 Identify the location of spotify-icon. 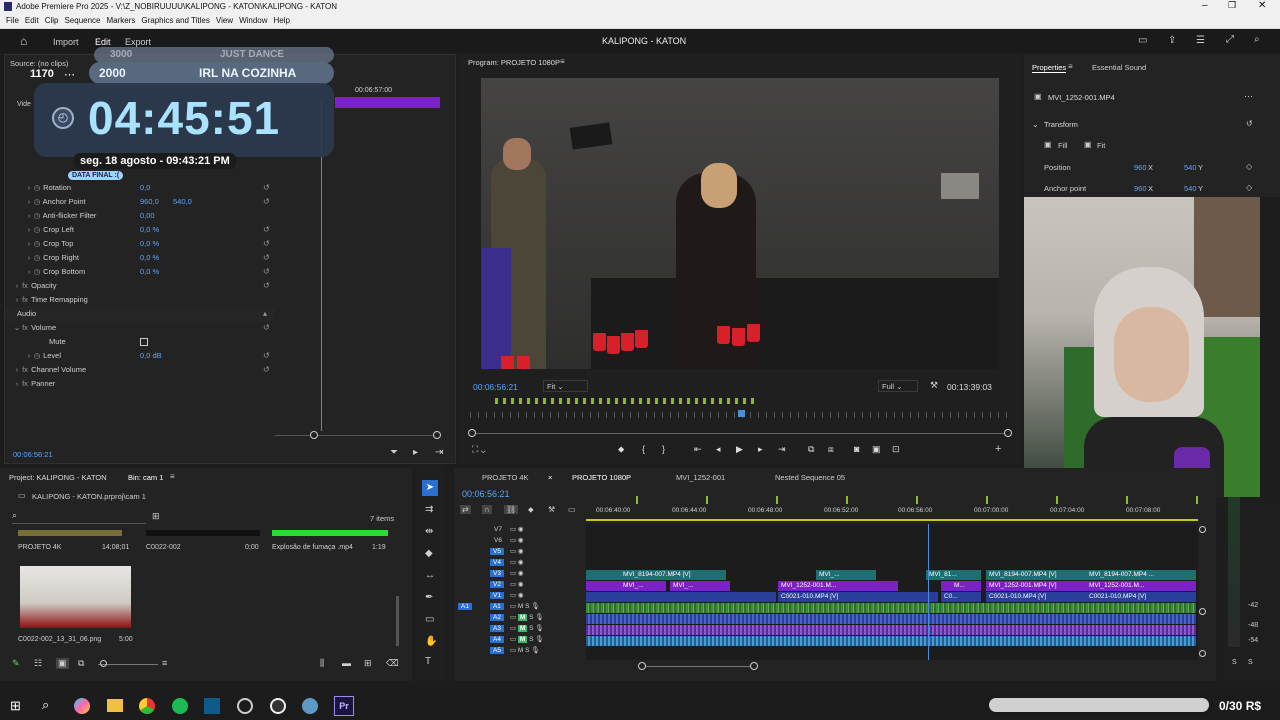
(180, 706).